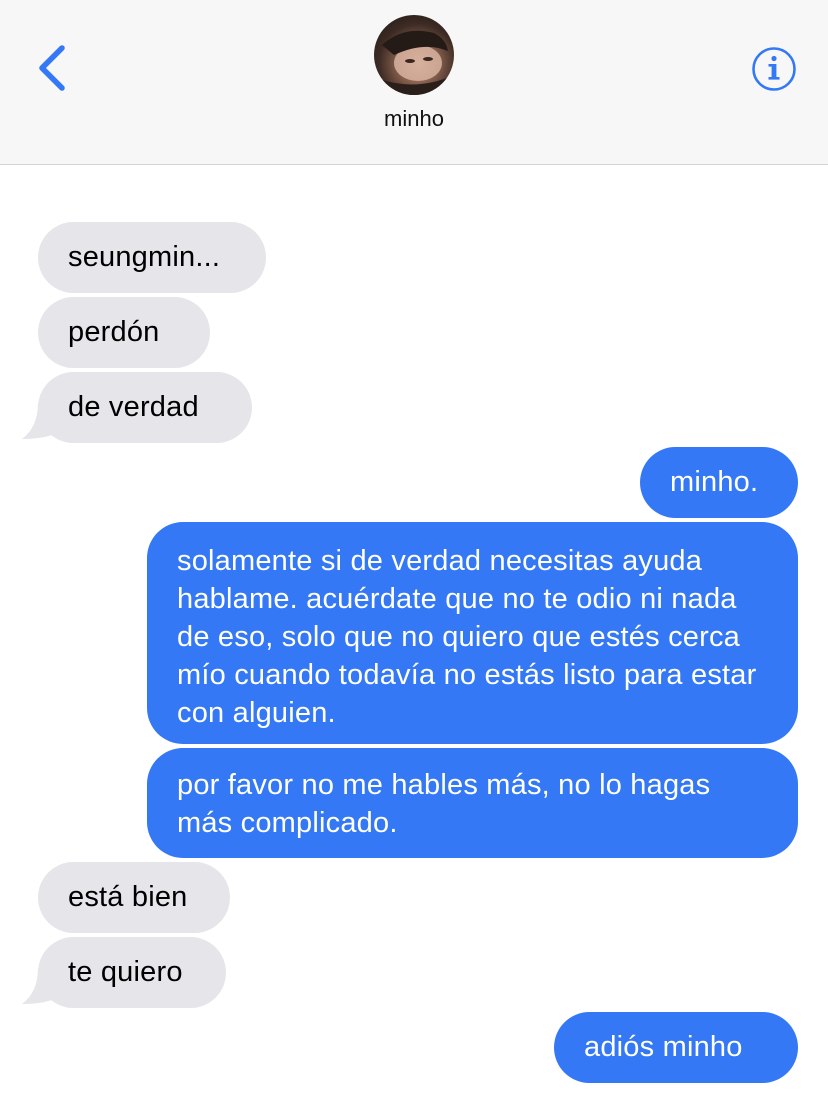 The image size is (828, 1117). I want to click on message-text: de verdad, so click(133, 407).